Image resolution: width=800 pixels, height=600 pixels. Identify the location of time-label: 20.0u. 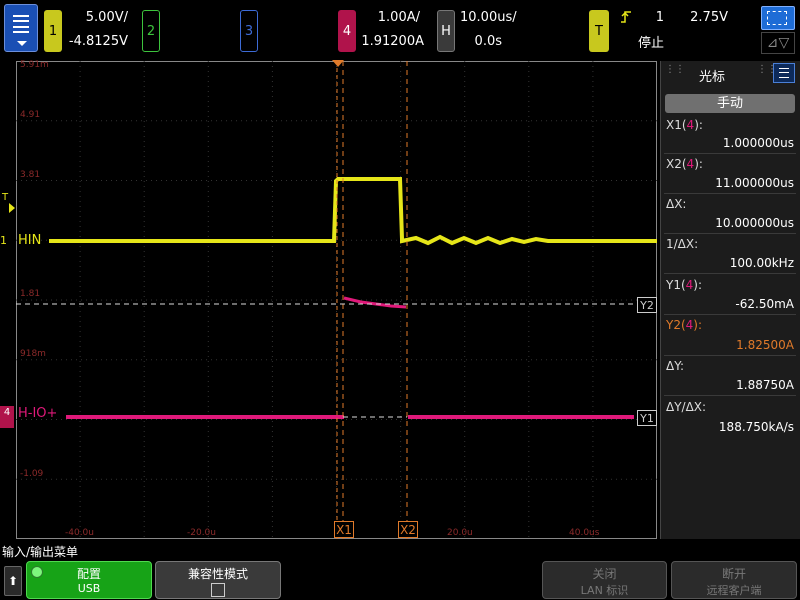
(460, 533).